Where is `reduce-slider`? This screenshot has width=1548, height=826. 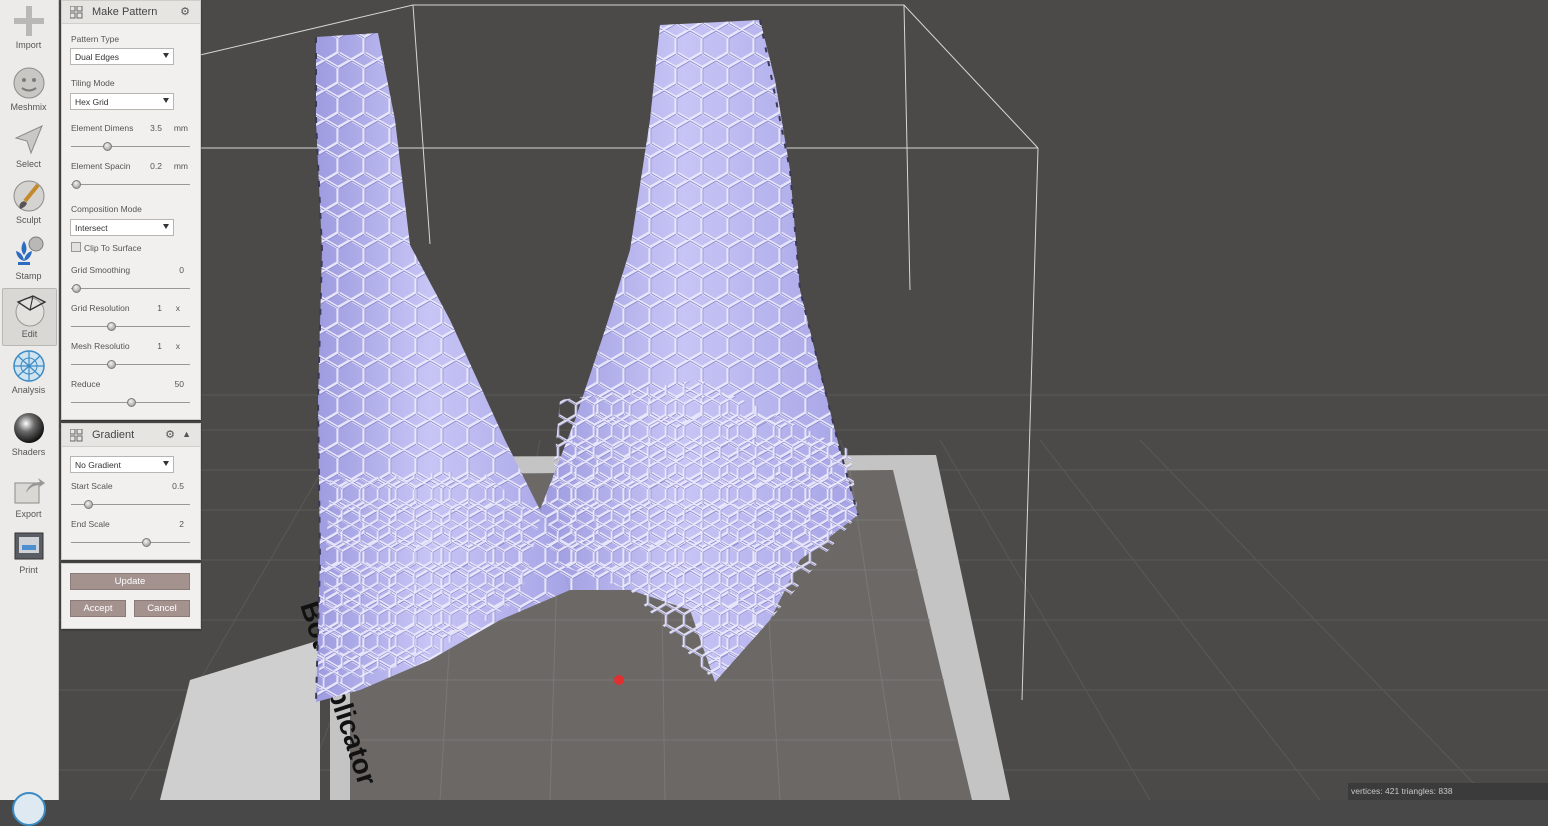 reduce-slider is located at coordinates (130, 402).